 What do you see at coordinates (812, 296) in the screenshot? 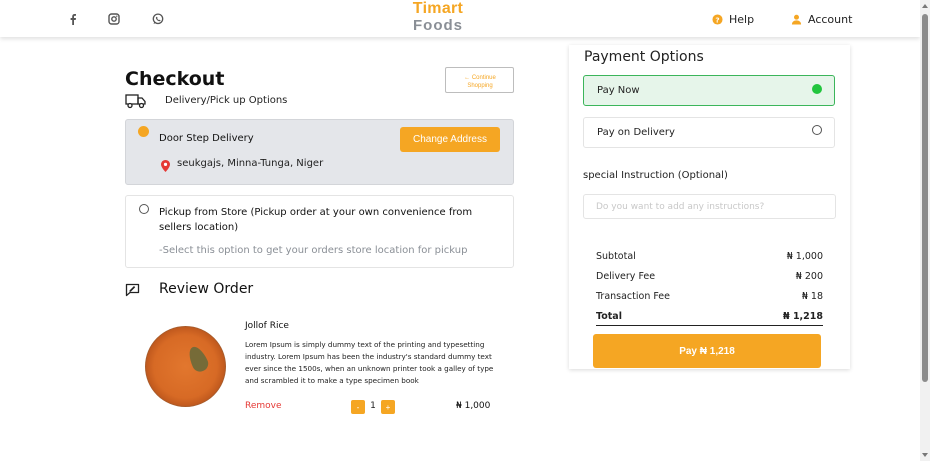
I see `transaction-fee-value: ₦ 18` at bounding box center [812, 296].